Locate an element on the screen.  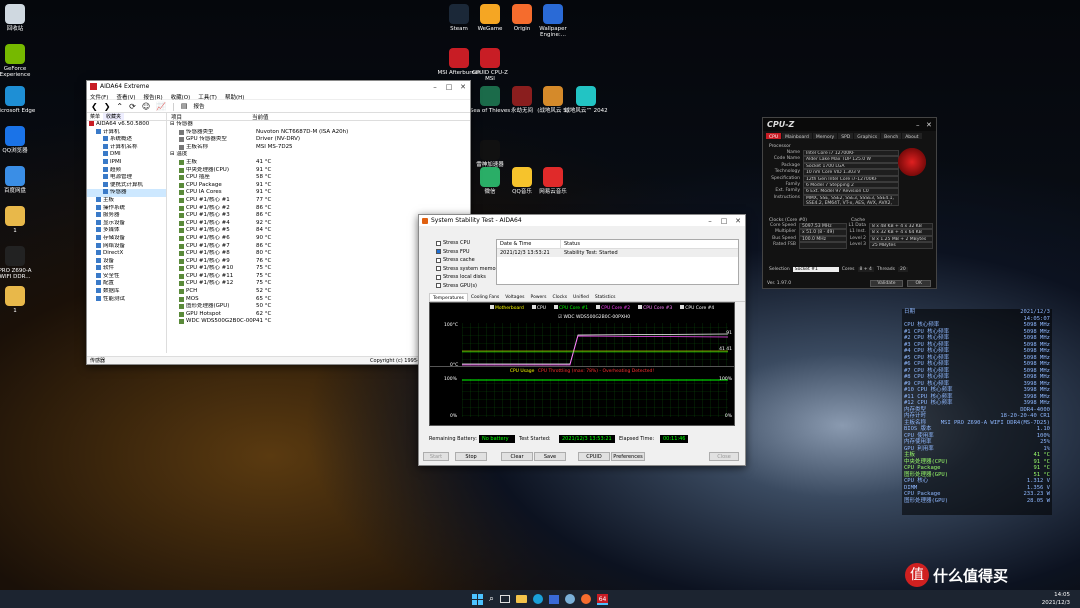
system-clock: 14:05 2021/12/3 is located at coordinates (1056, 599).